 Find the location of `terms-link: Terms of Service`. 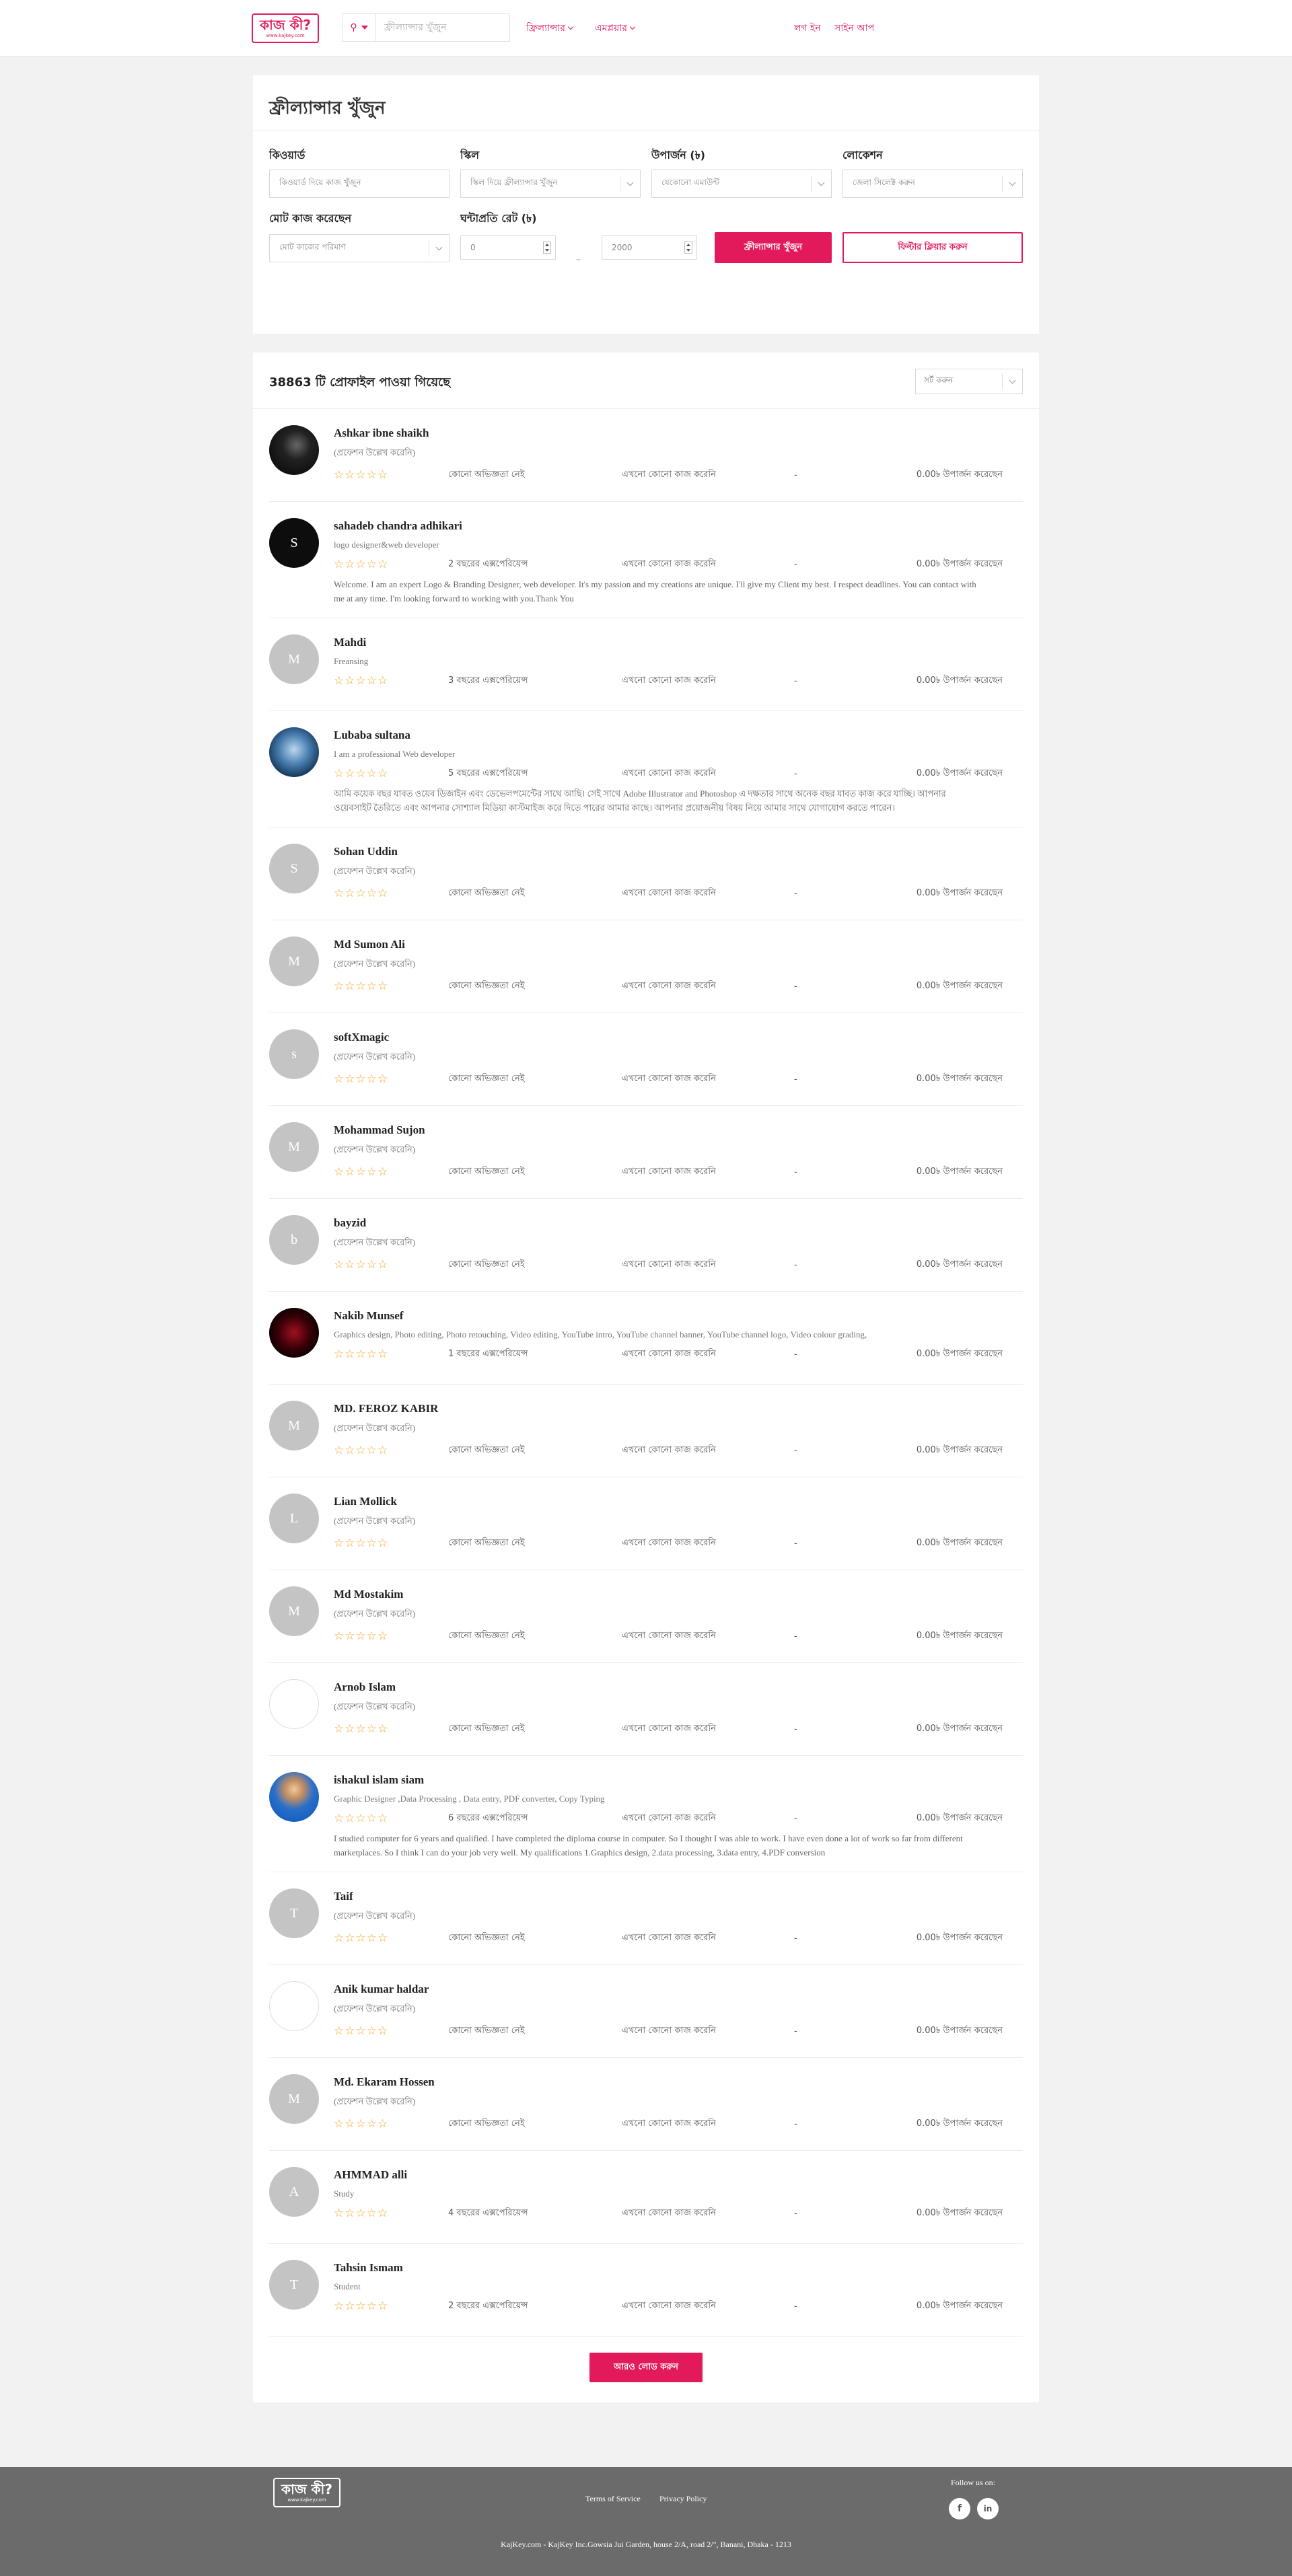

terms-link: Terms of Service is located at coordinates (613, 2499).